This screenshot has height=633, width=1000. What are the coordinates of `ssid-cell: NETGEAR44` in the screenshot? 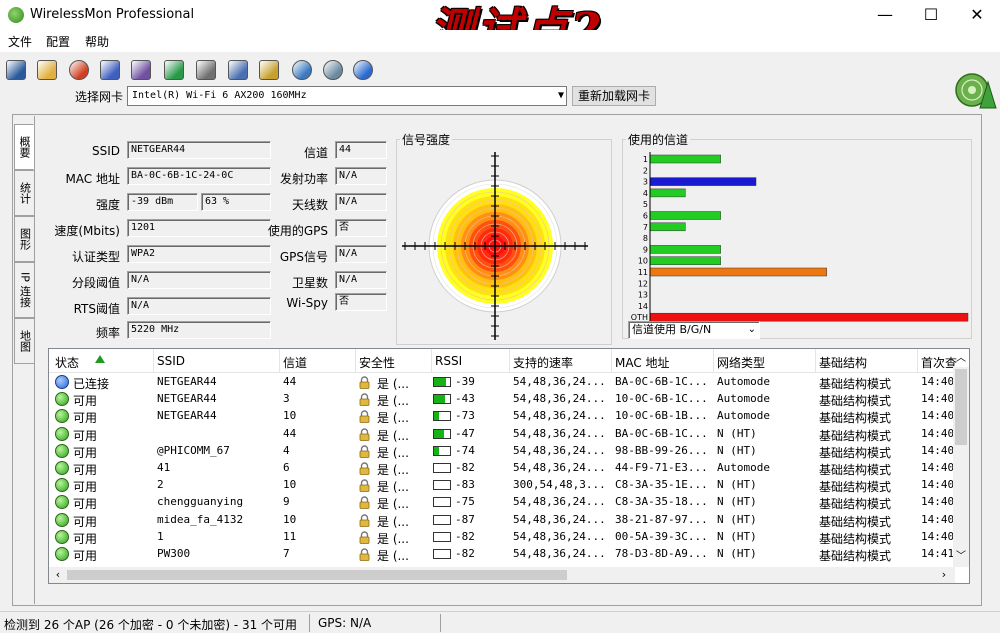 It's located at (187, 399).